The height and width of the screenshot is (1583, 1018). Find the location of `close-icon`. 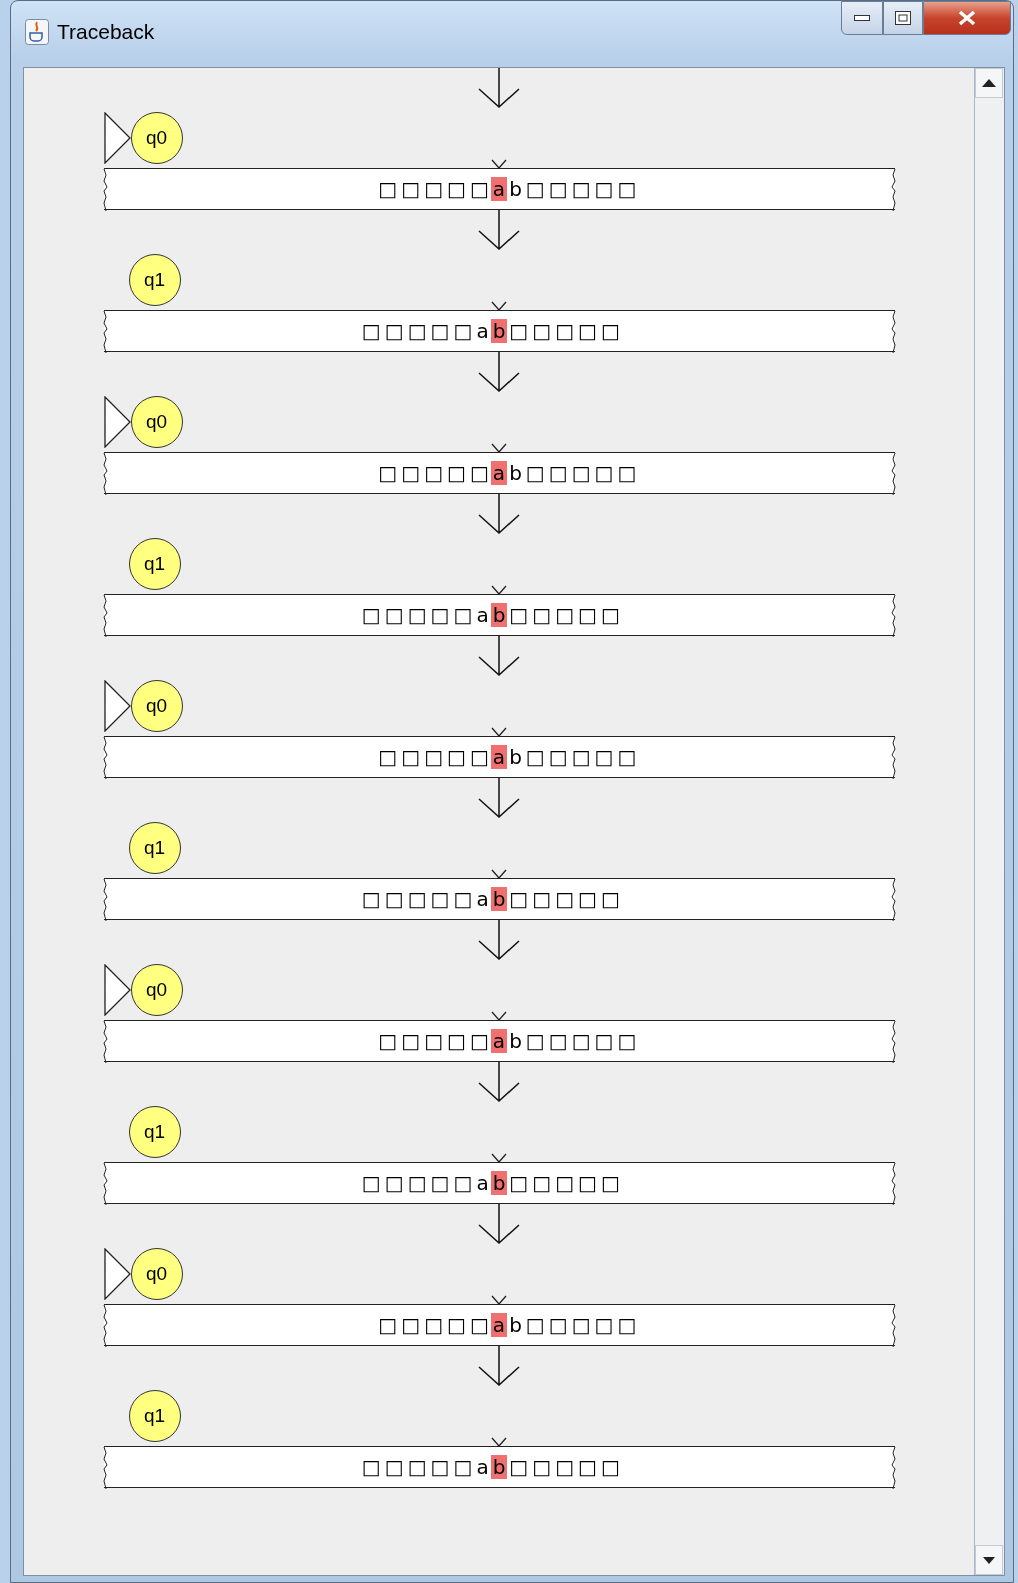

close-icon is located at coordinates (967, 18).